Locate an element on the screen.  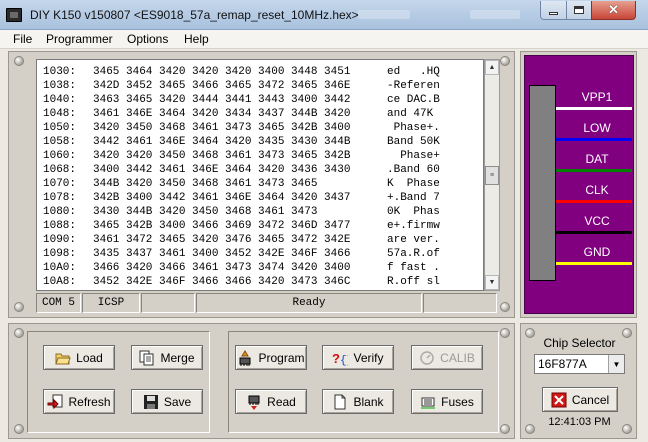
pin-wire-low is located at coordinates (594, 139).